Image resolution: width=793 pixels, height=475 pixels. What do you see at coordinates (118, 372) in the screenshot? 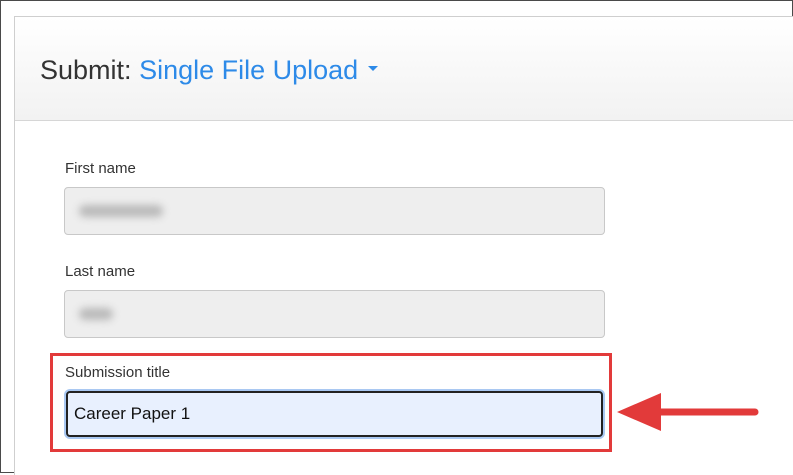
I see `submission-title-label: Submission title` at bounding box center [118, 372].